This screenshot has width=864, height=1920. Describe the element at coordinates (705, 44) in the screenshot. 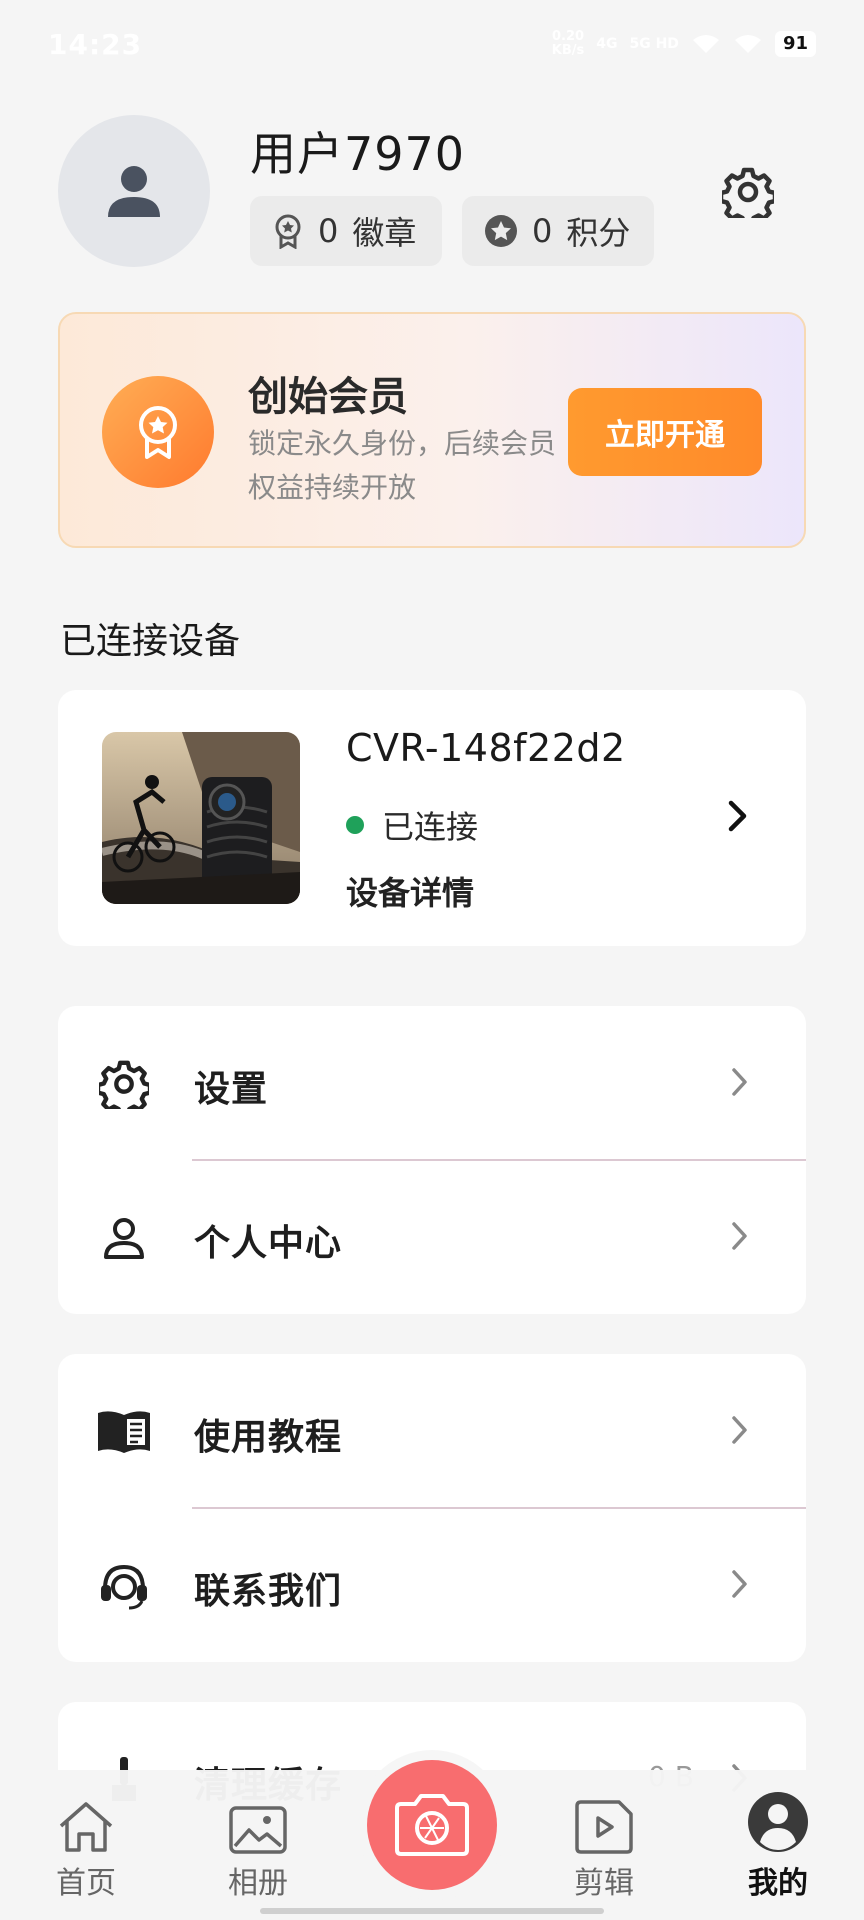

I see `wifi-icon` at that location.